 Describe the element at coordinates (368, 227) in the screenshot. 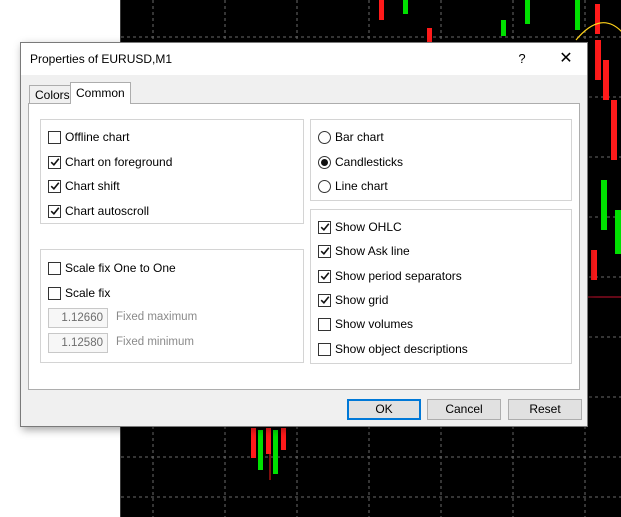

I see `checkbox-label: Show OHLC` at that location.